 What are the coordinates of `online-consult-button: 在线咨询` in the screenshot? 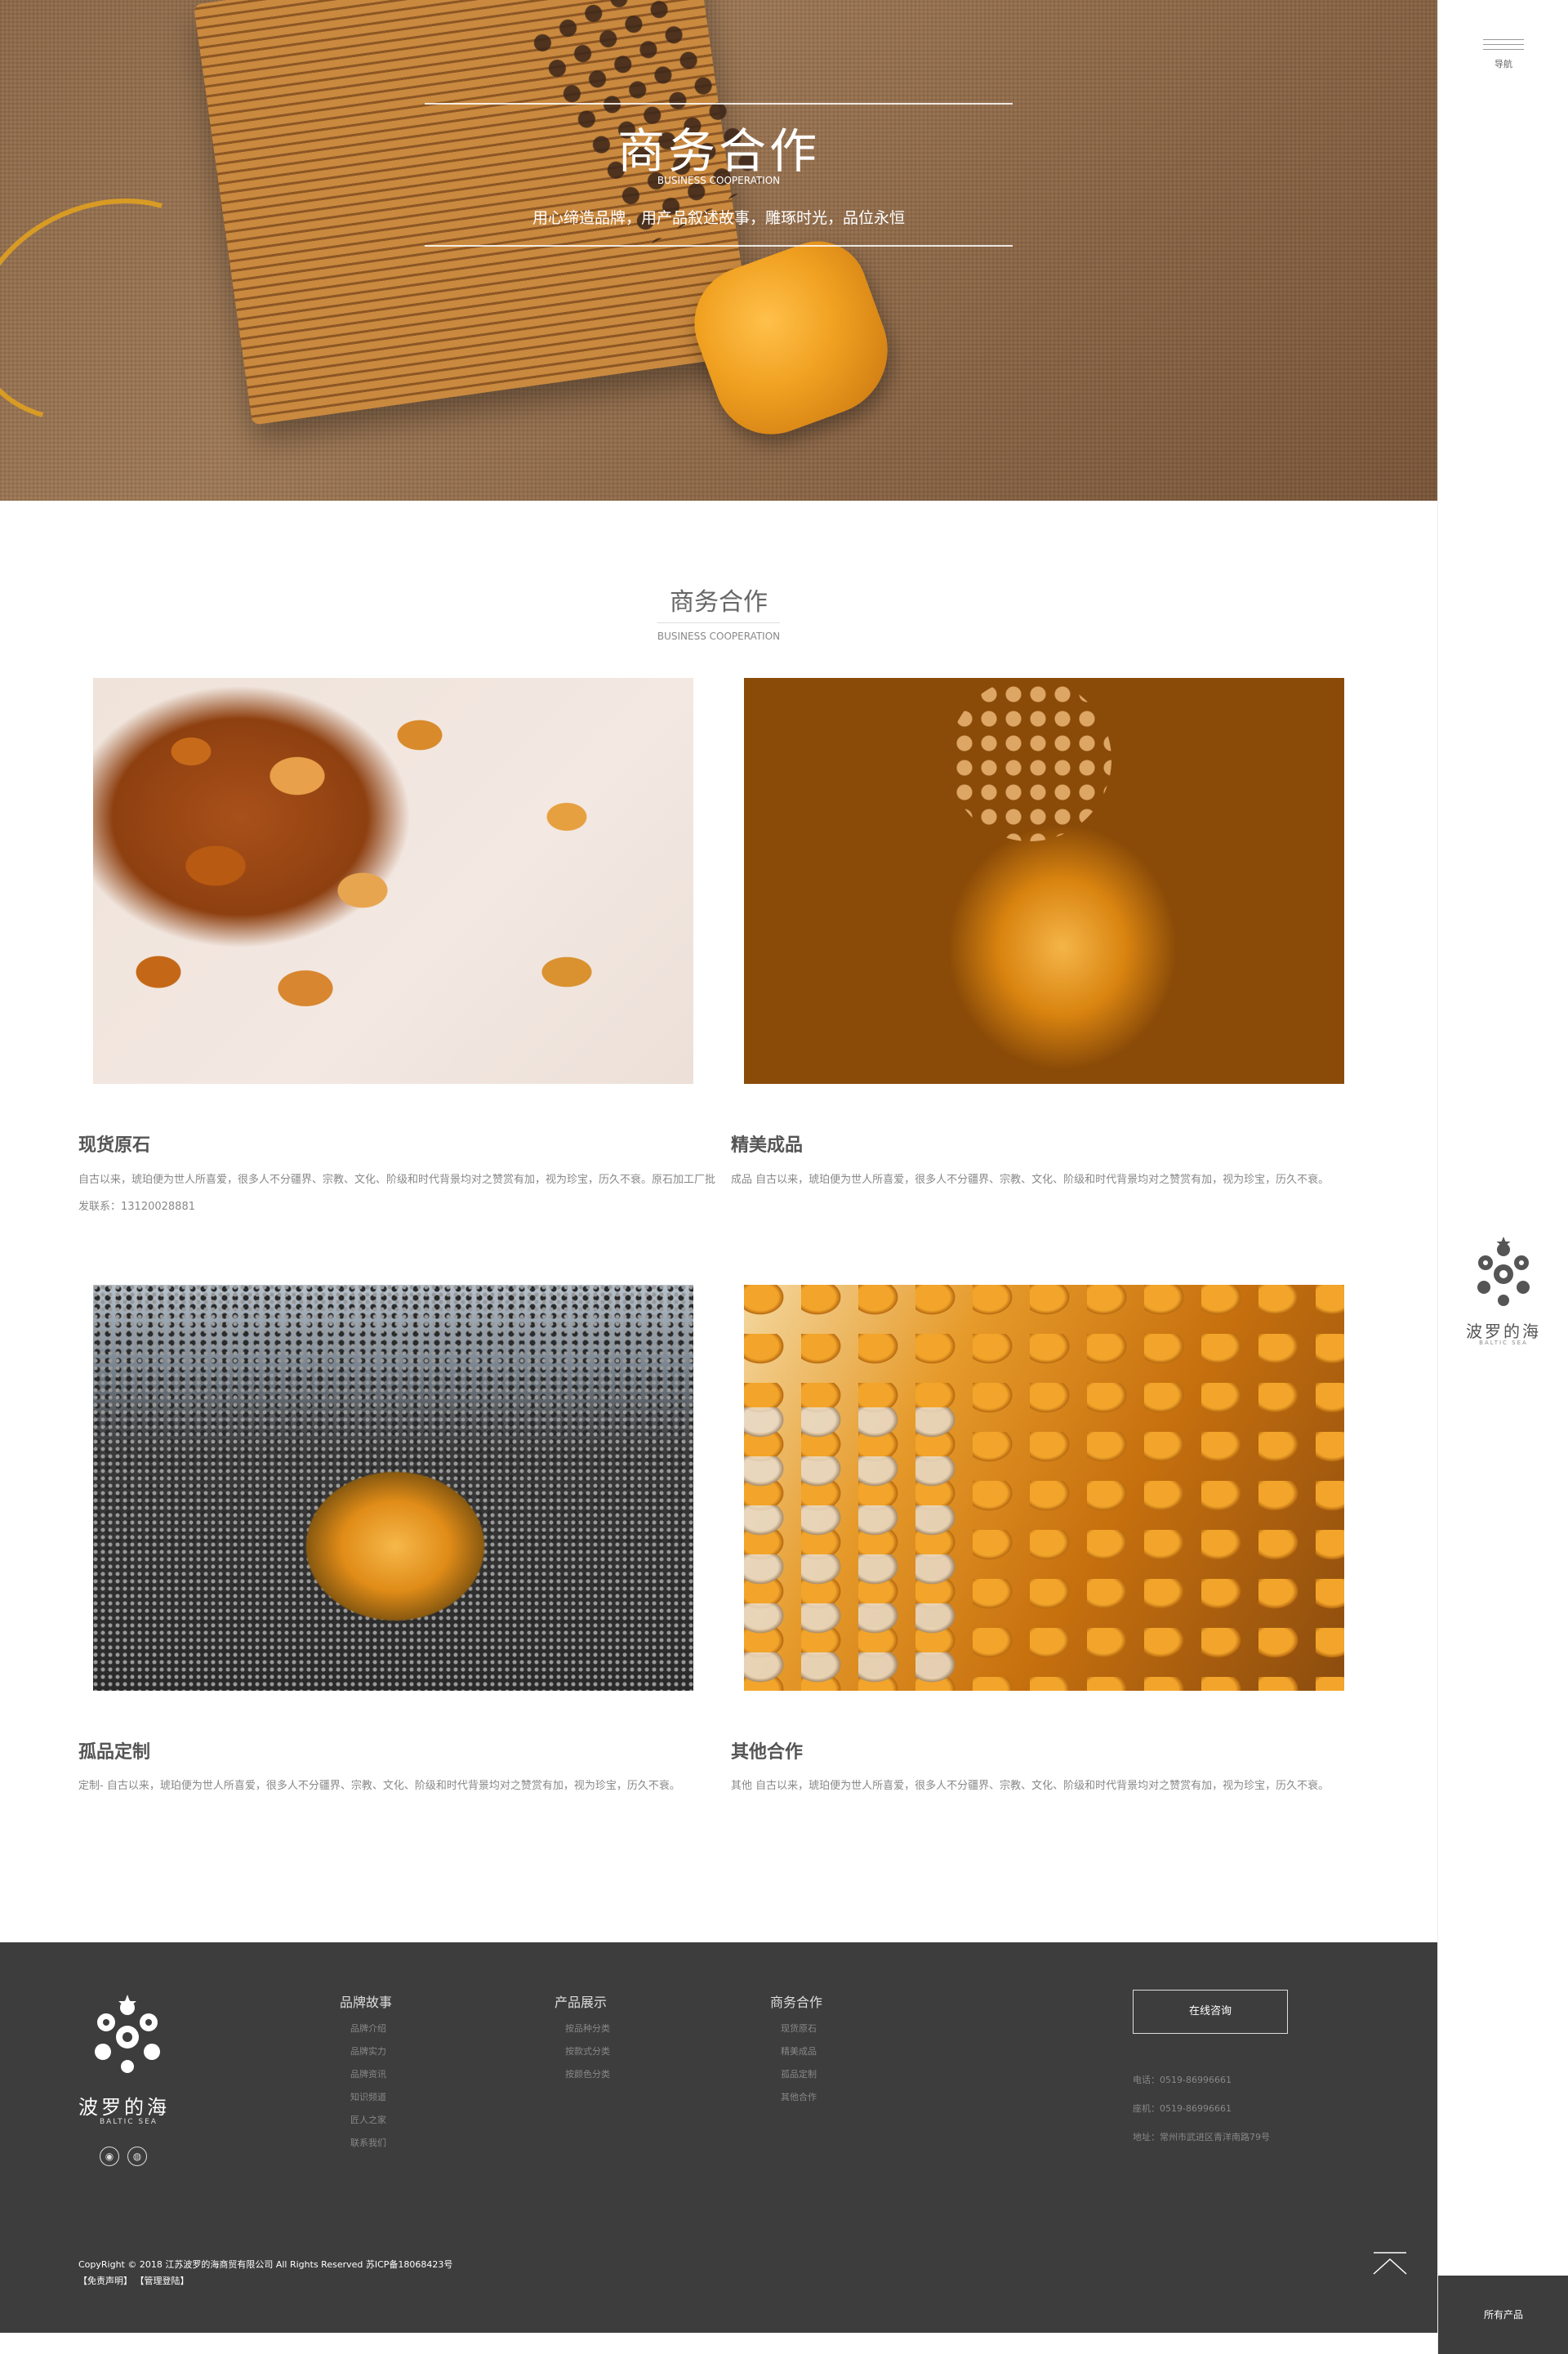 It's located at (1210, 2012).